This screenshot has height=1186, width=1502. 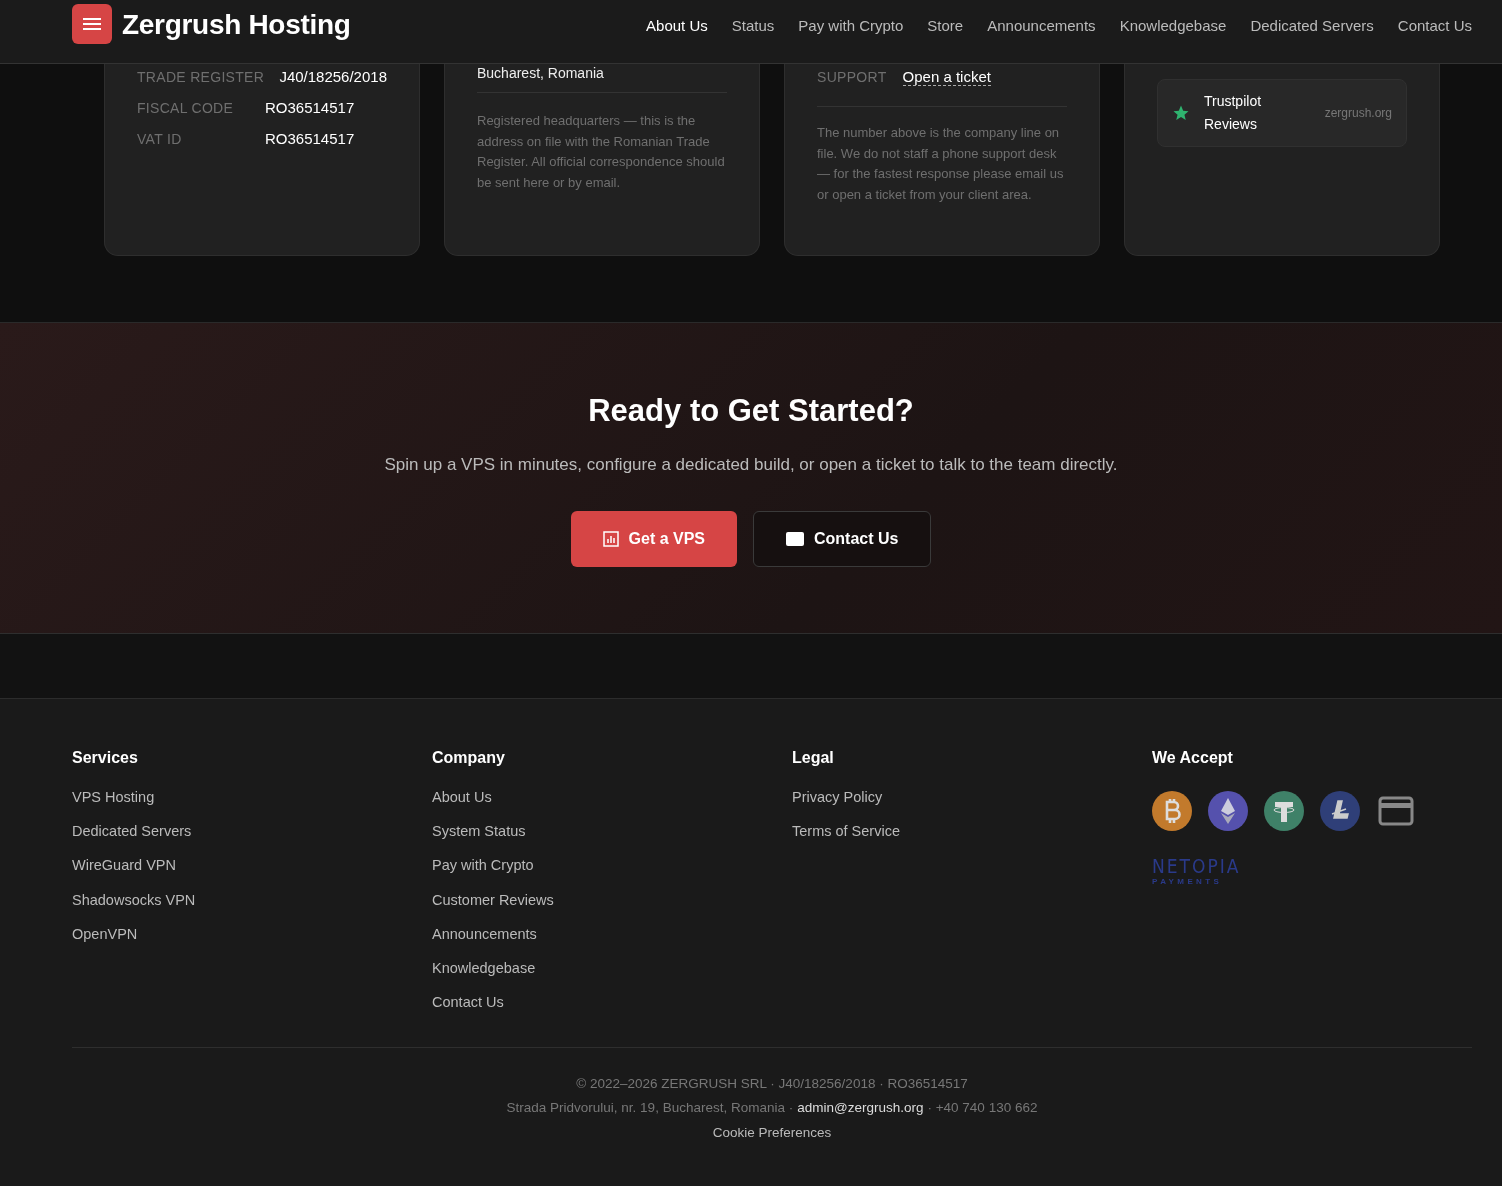 I want to click on netopia-logo: NETOPIA PAYMENTS, so click(x=1196, y=871).